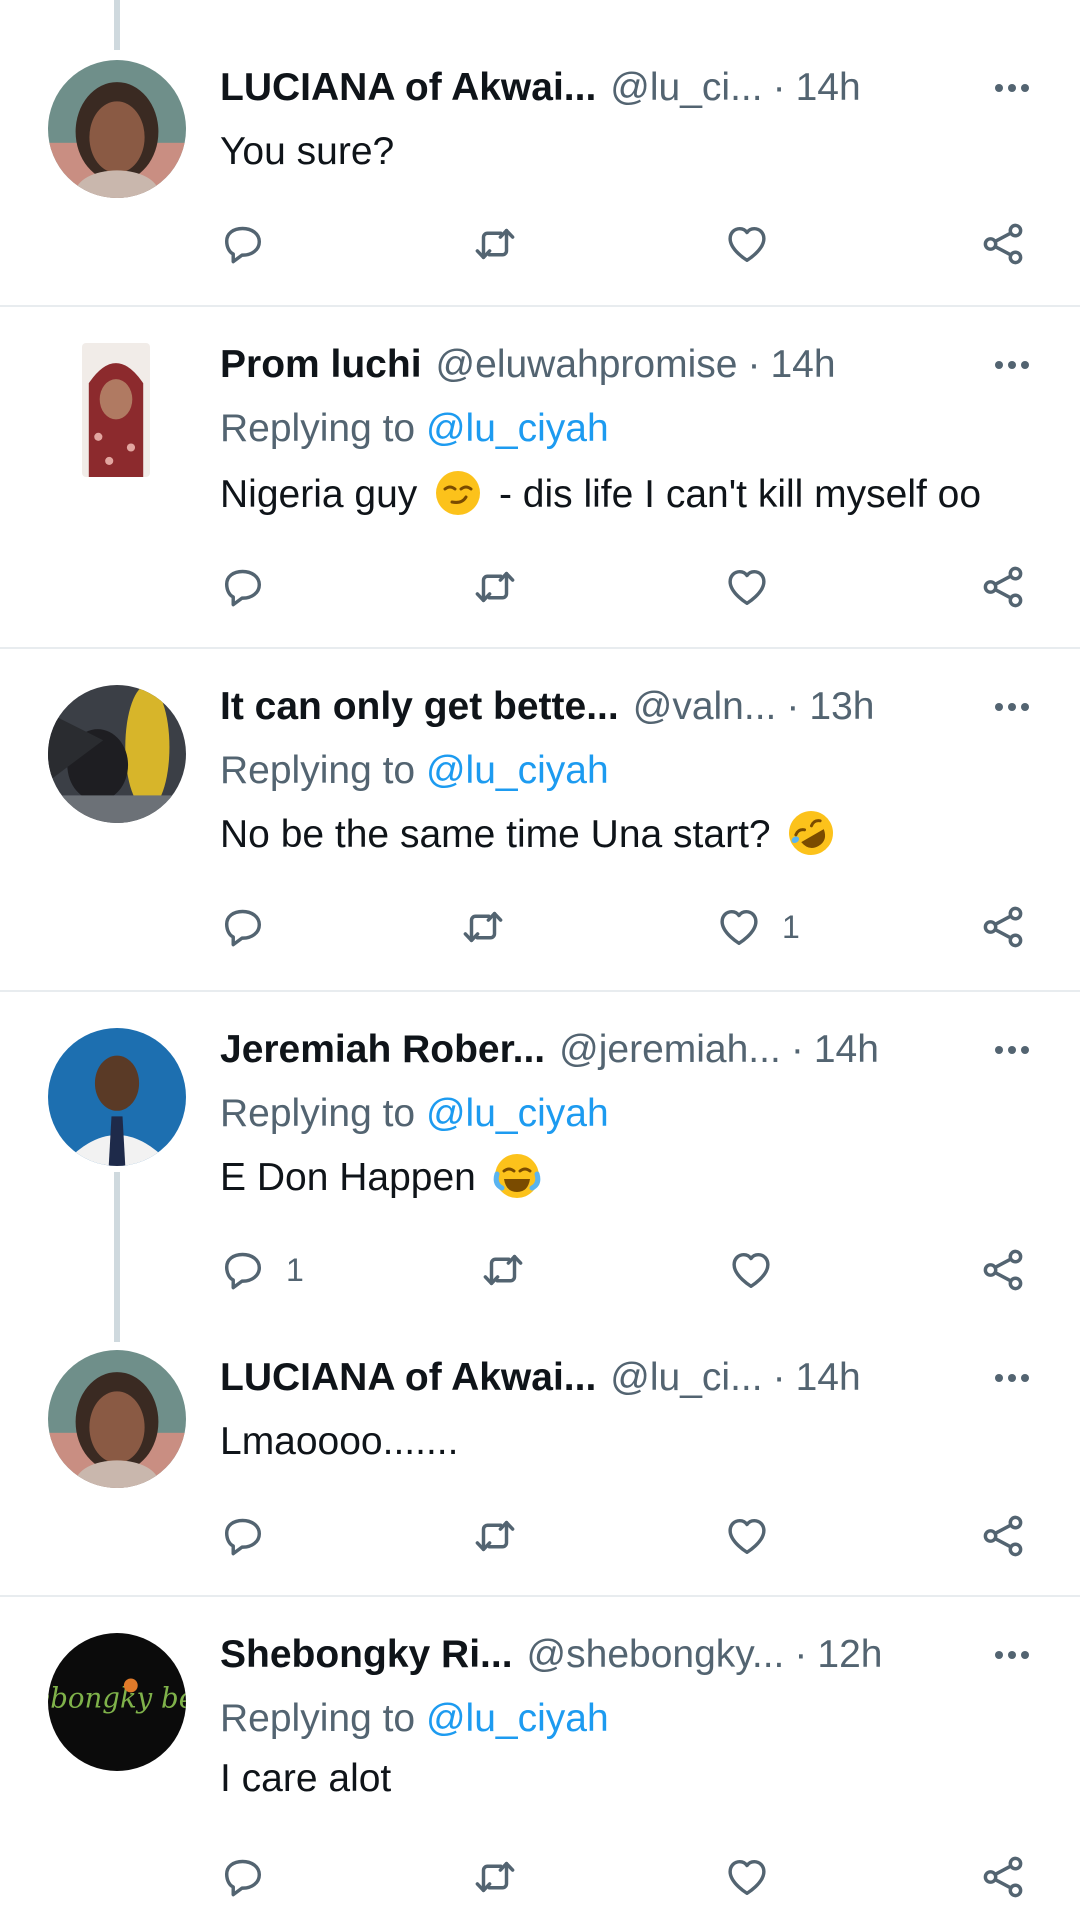 This screenshot has width=1080, height=1905. Describe the element at coordinates (348, 1177) in the screenshot. I see `tweet-text-part: E Don Happen` at that location.